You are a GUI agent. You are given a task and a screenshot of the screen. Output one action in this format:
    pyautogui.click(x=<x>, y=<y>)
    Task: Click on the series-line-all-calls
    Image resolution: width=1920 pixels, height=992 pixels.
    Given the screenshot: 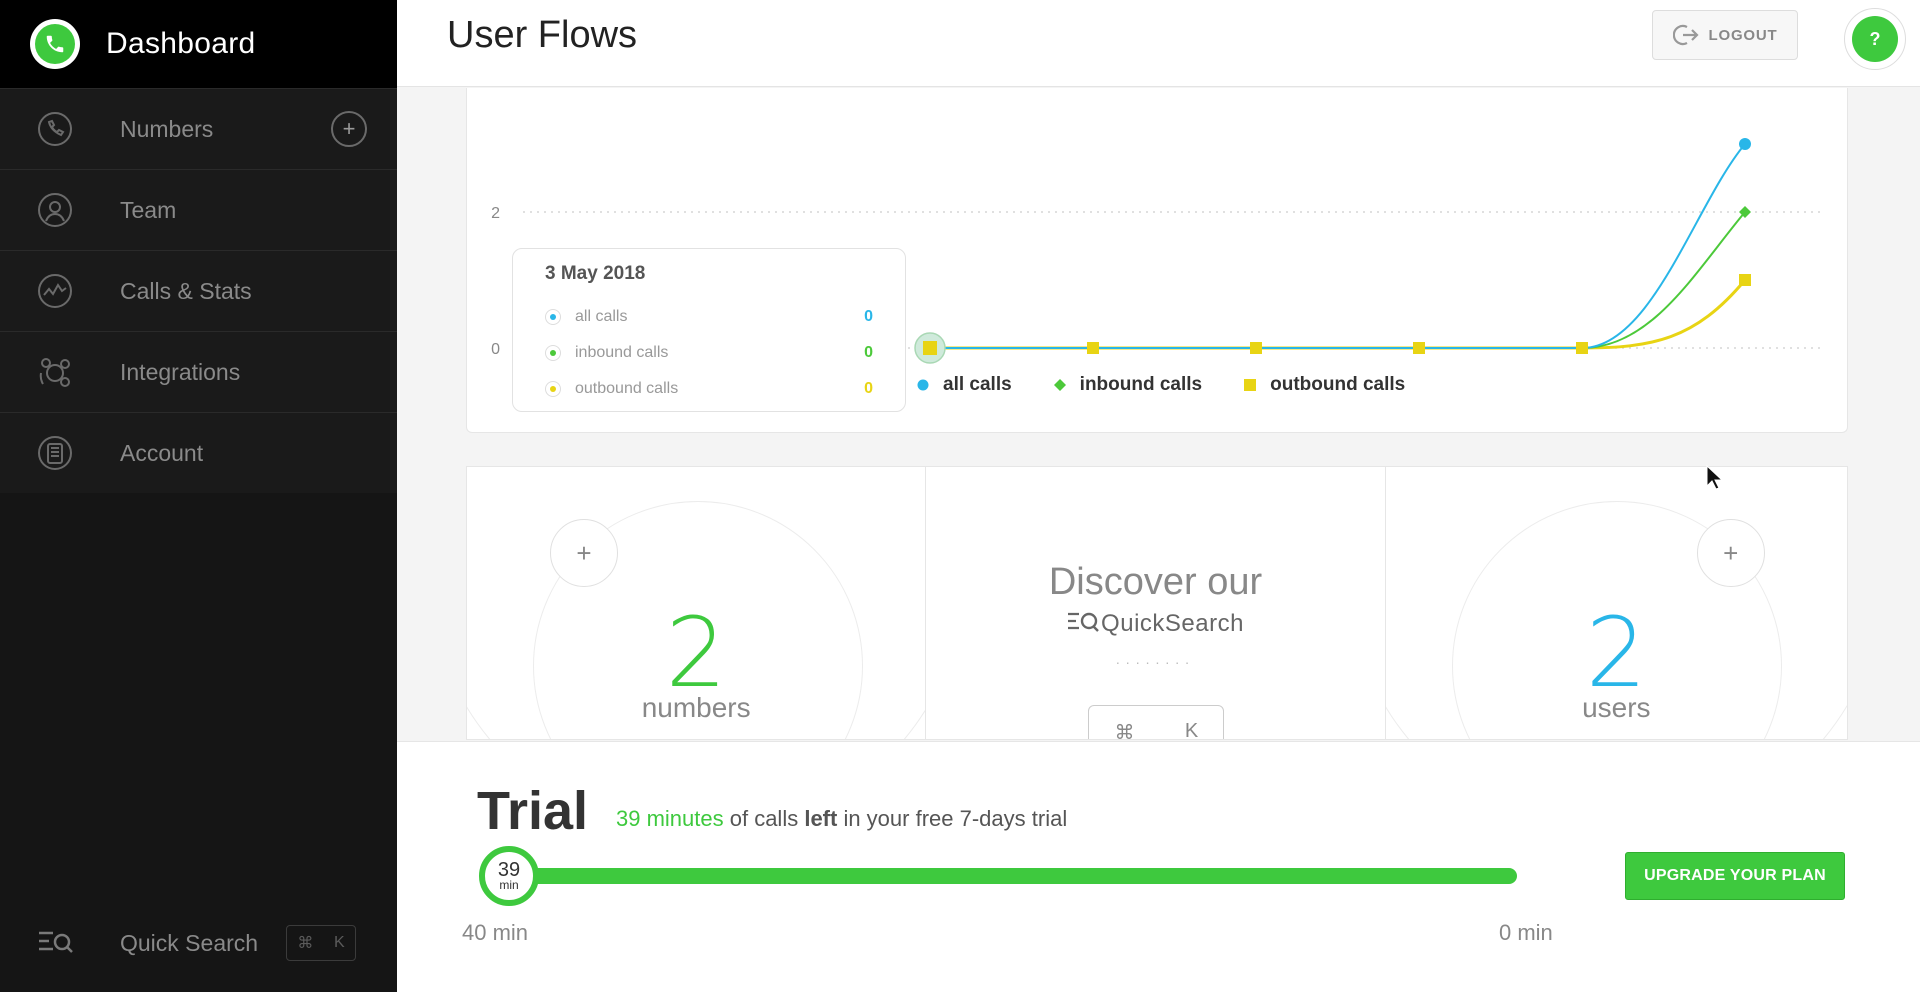 What is the action you would take?
    pyautogui.click(x=1338, y=246)
    